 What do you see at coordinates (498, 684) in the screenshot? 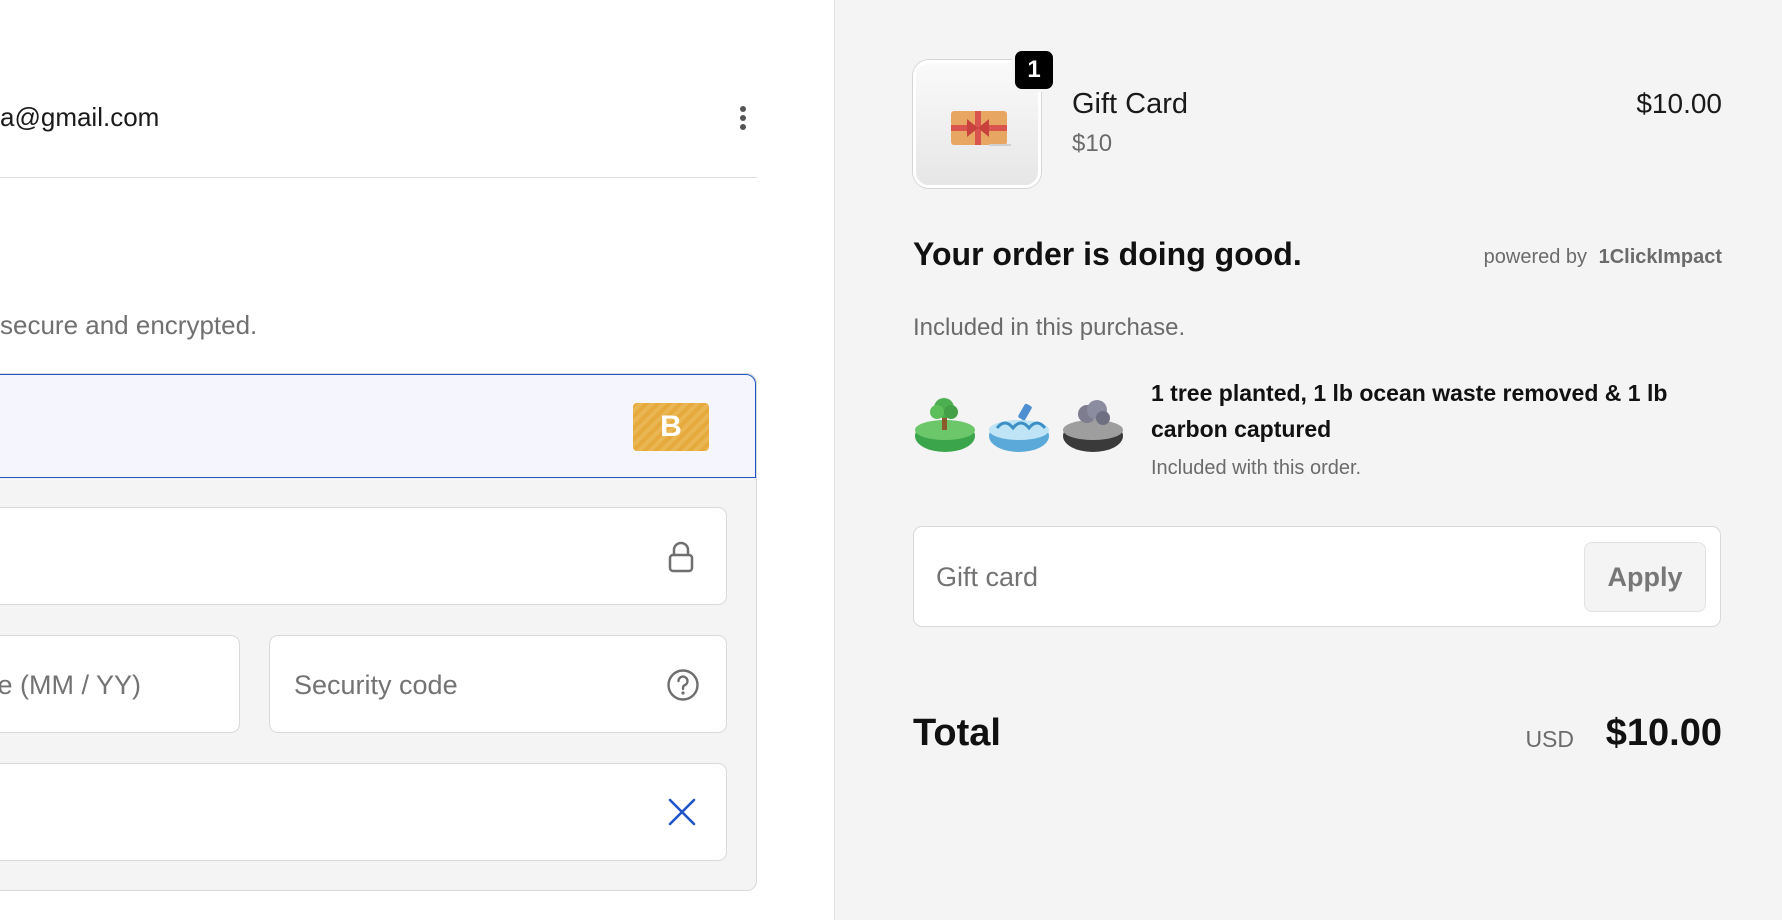
I see `security-code-field: Security code` at bounding box center [498, 684].